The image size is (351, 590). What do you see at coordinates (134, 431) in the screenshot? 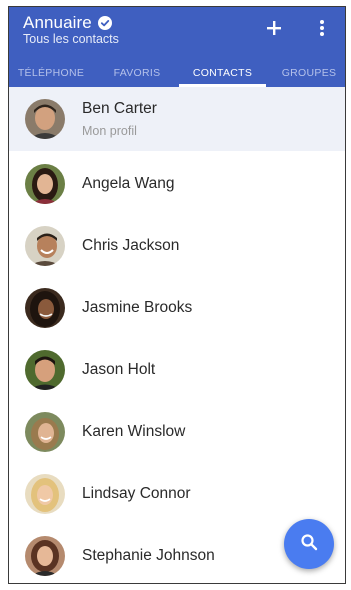
I see `contact-name: Karen Winslow` at bounding box center [134, 431].